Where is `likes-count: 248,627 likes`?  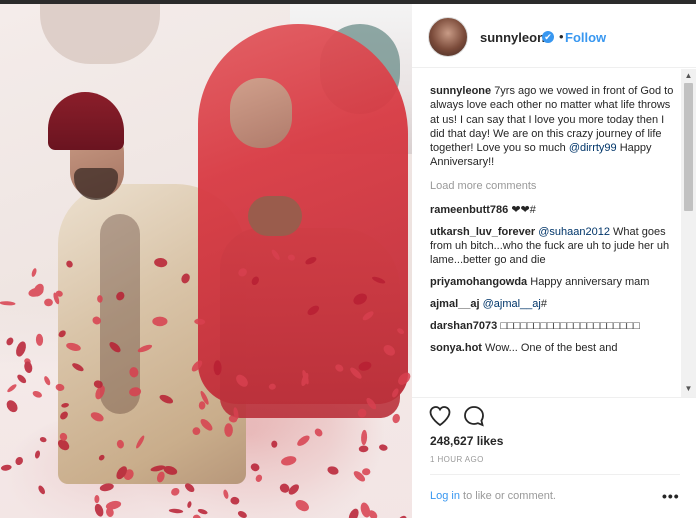 likes-count: 248,627 likes is located at coordinates (466, 441).